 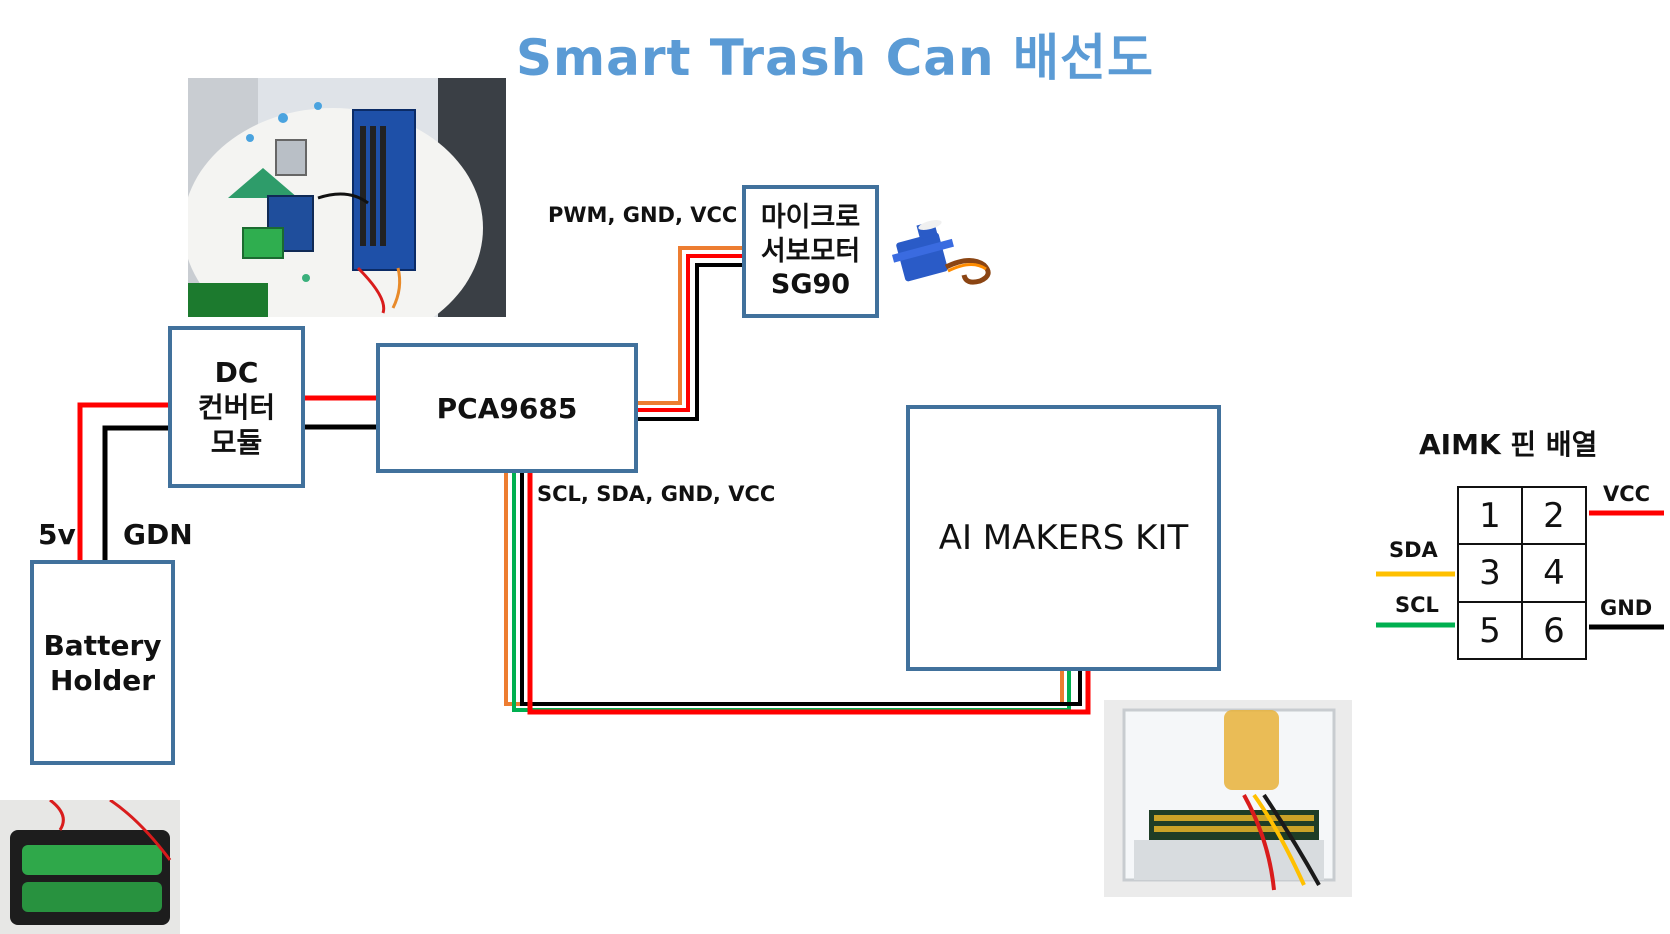 What do you see at coordinates (57, 534) in the screenshot?
I see `label-5v: 5v` at bounding box center [57, 534].